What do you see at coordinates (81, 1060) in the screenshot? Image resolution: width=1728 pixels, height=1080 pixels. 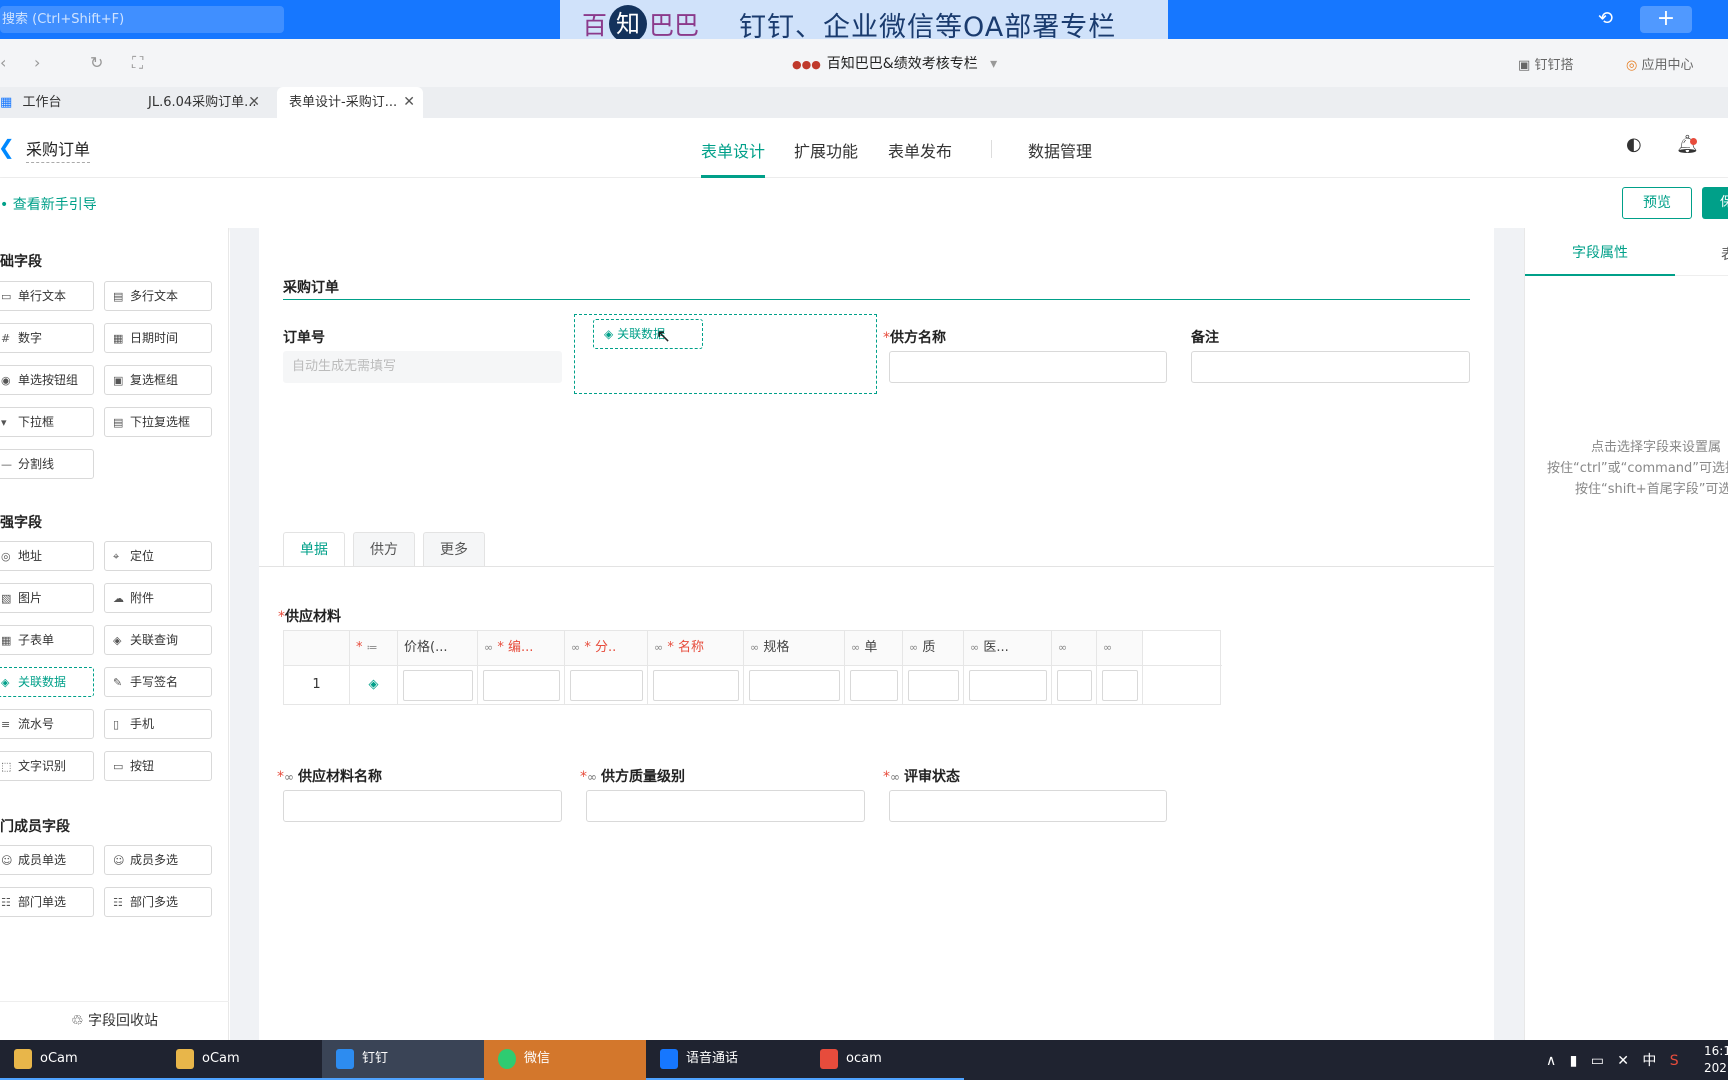 I see `taskbar-item-ocam-1: oCam` at bounding box center [81, 1060].